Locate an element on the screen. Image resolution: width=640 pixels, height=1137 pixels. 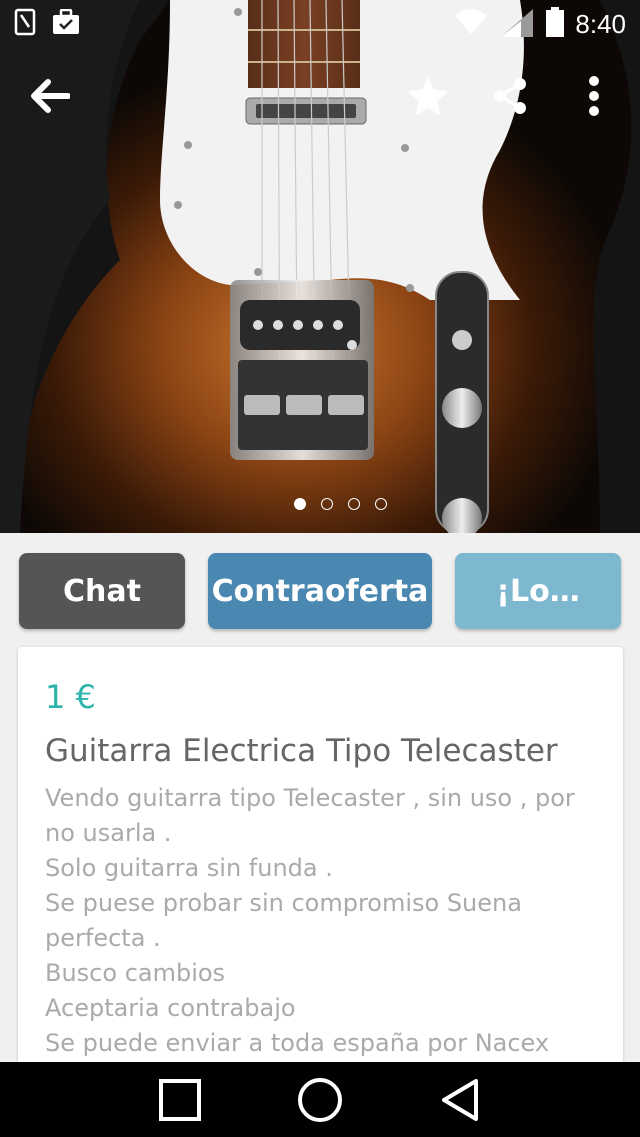
description-line: perfecta . is located at coordinates (103, 938).